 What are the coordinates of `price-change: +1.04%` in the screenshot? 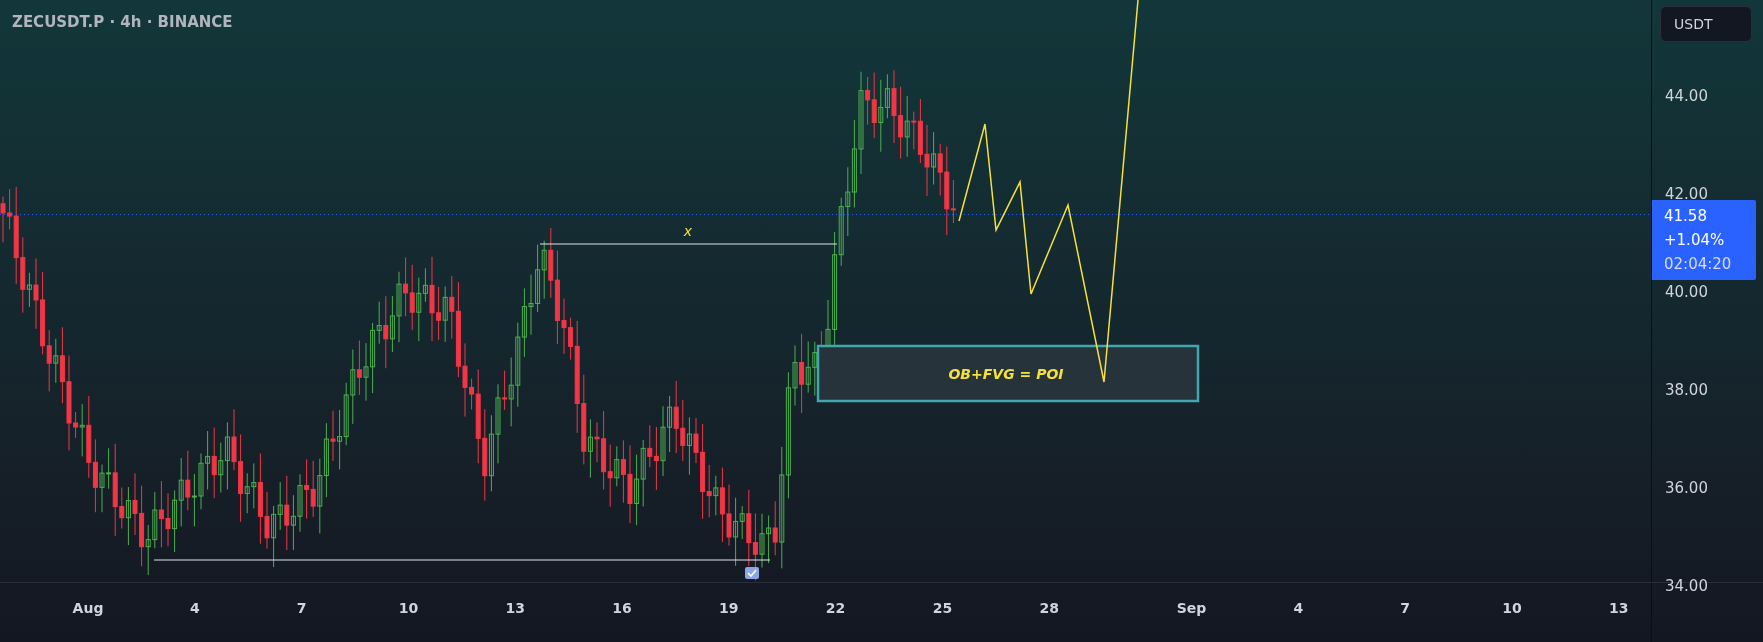 It's located at (1695, 240).